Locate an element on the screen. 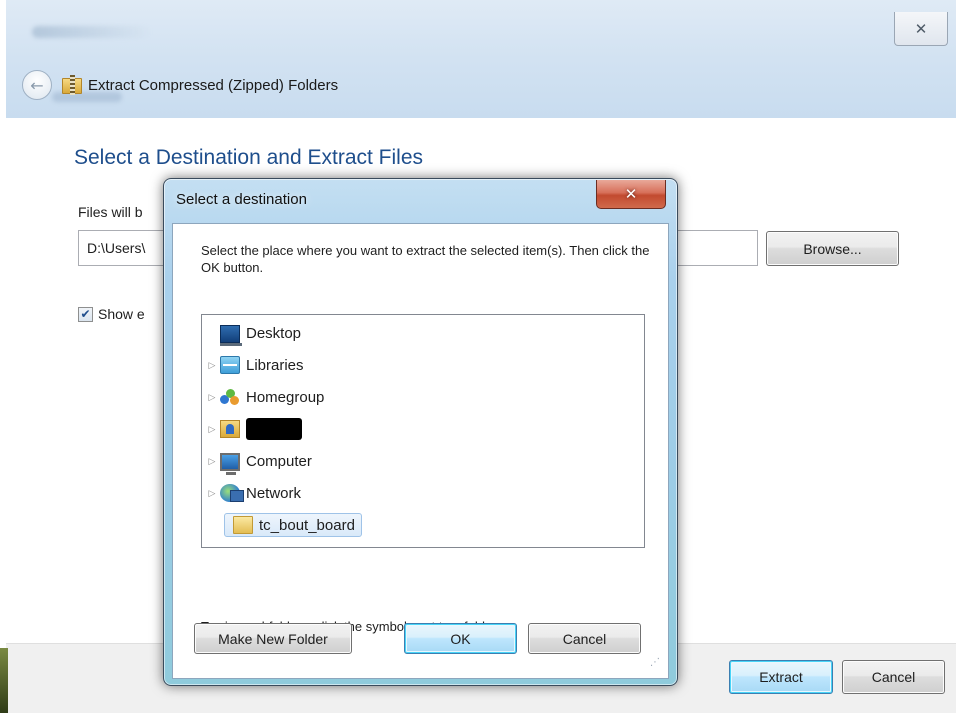 The image size is (956, 713). show-files-checkbox-row: ✔ Show e is located at coordinates (111, 314).